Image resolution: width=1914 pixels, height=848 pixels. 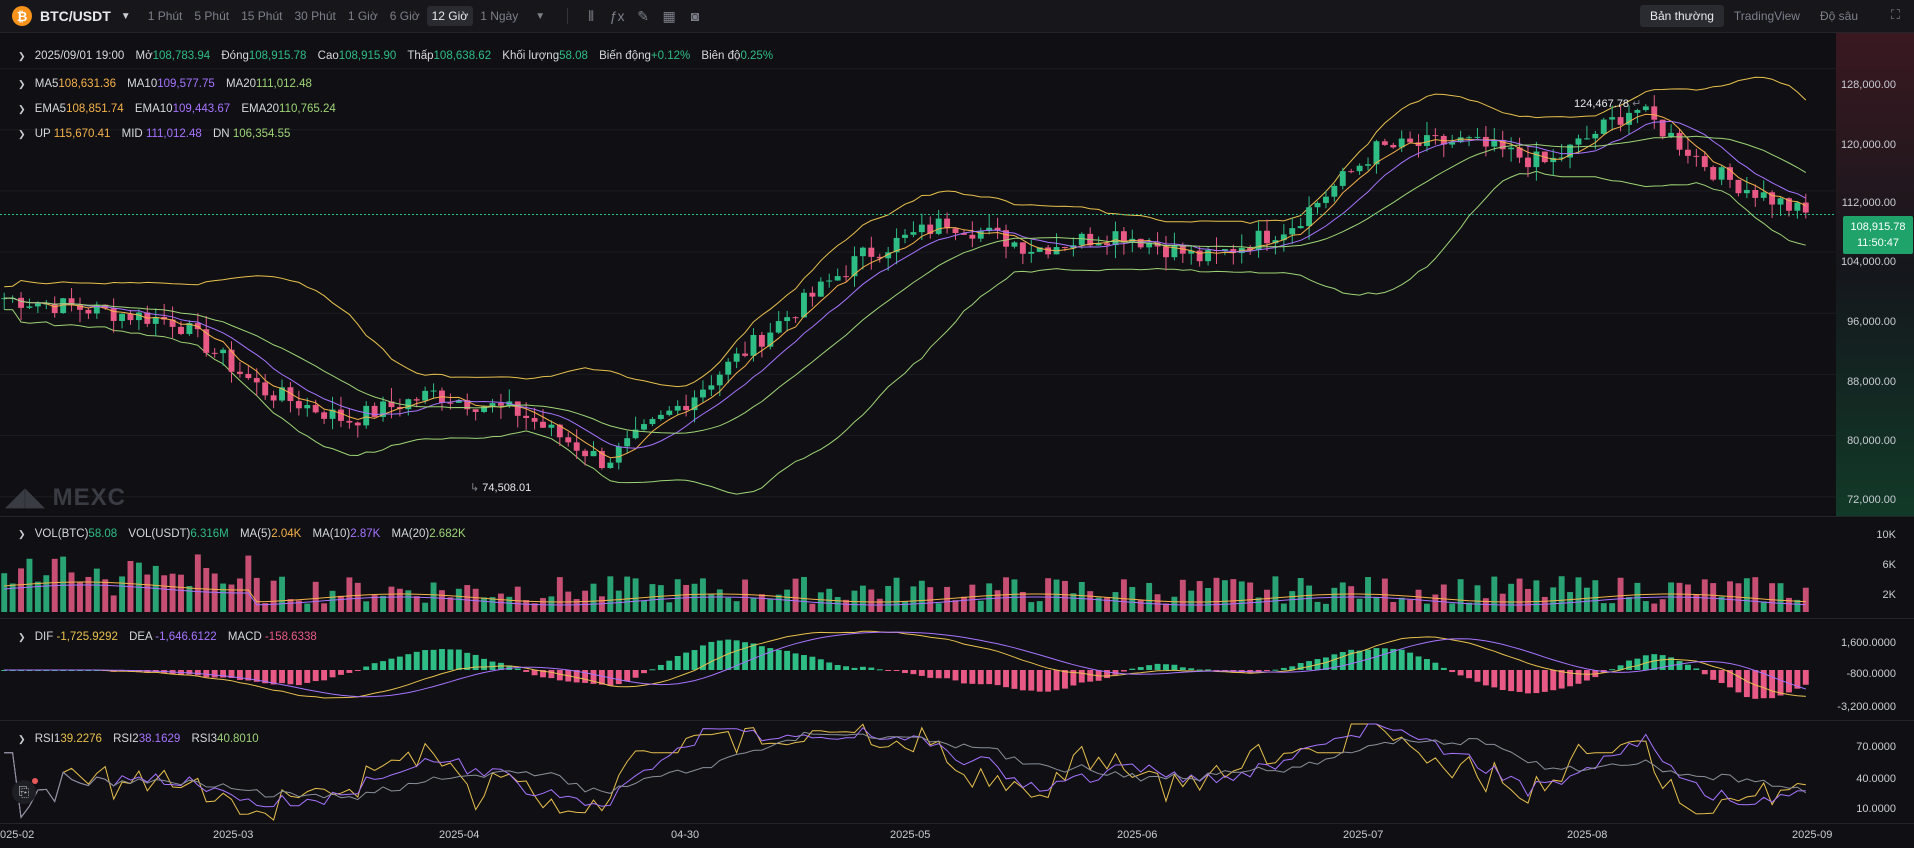 What do you see at coordinates (1637, 104) in the screenshot?
I see `arrow-icon: ↵` at bounding box center [1637, 104].